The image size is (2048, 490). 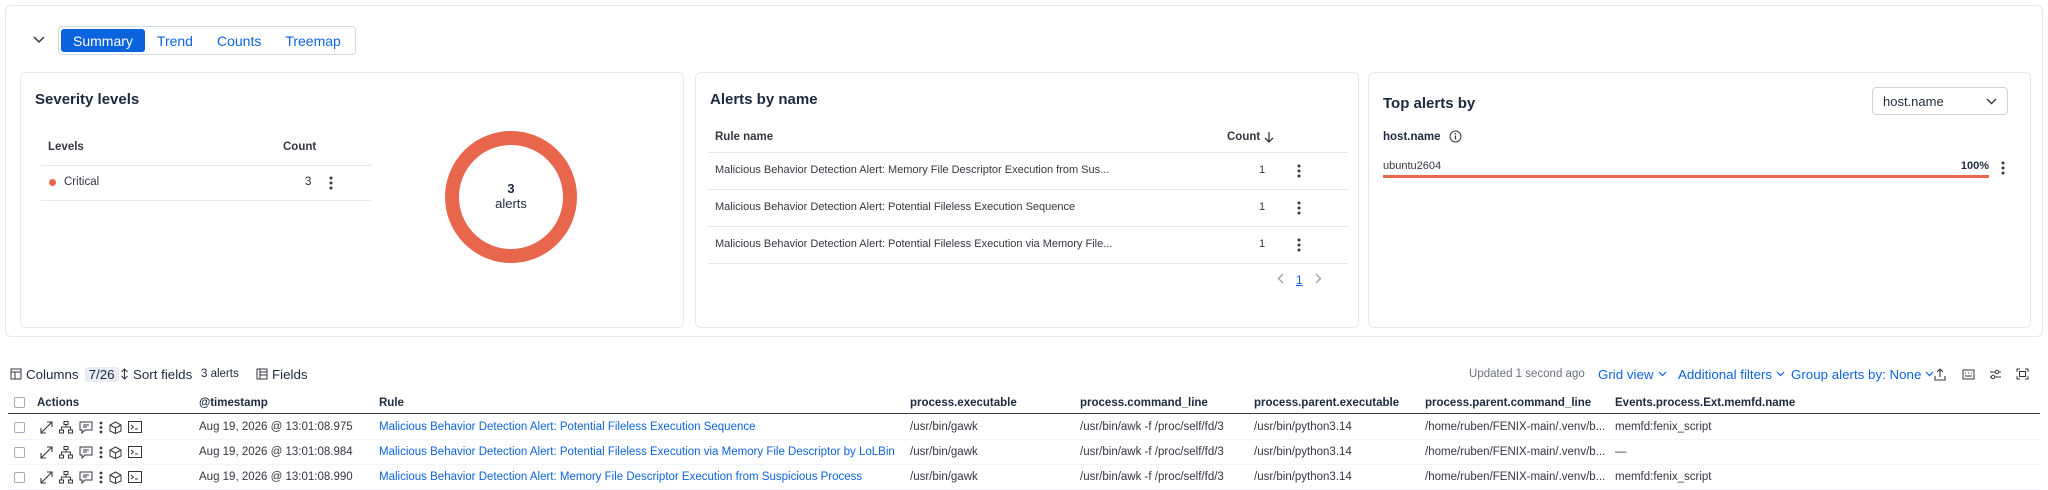 I want to click on grid-view-button: Grid view, so click(x=1632, y=374).